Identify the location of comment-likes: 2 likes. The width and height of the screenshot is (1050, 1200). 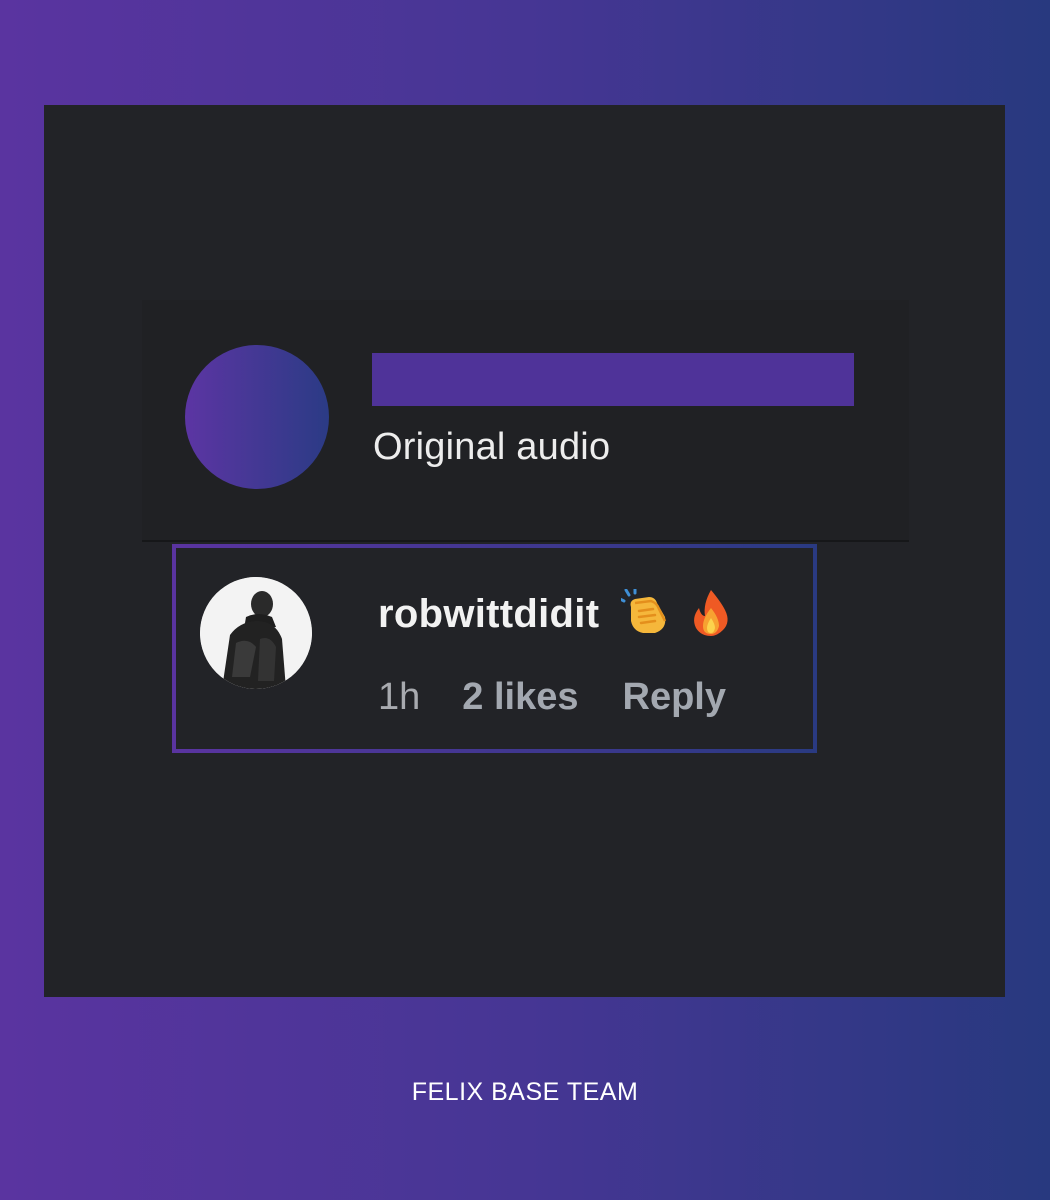
(520, 697).